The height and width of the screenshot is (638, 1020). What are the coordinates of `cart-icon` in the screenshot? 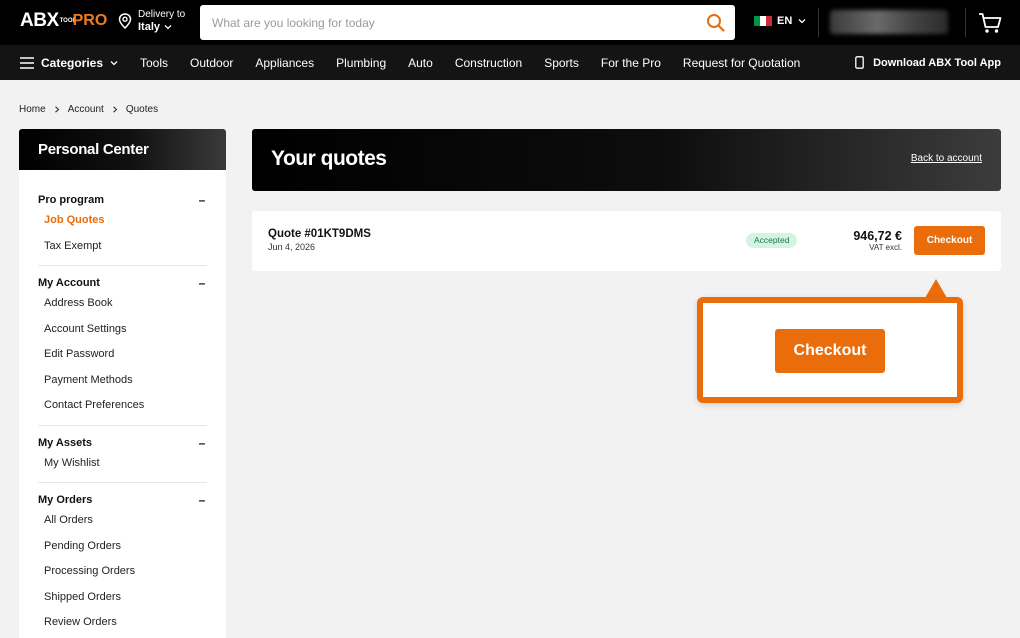 It's located at (990, 23).